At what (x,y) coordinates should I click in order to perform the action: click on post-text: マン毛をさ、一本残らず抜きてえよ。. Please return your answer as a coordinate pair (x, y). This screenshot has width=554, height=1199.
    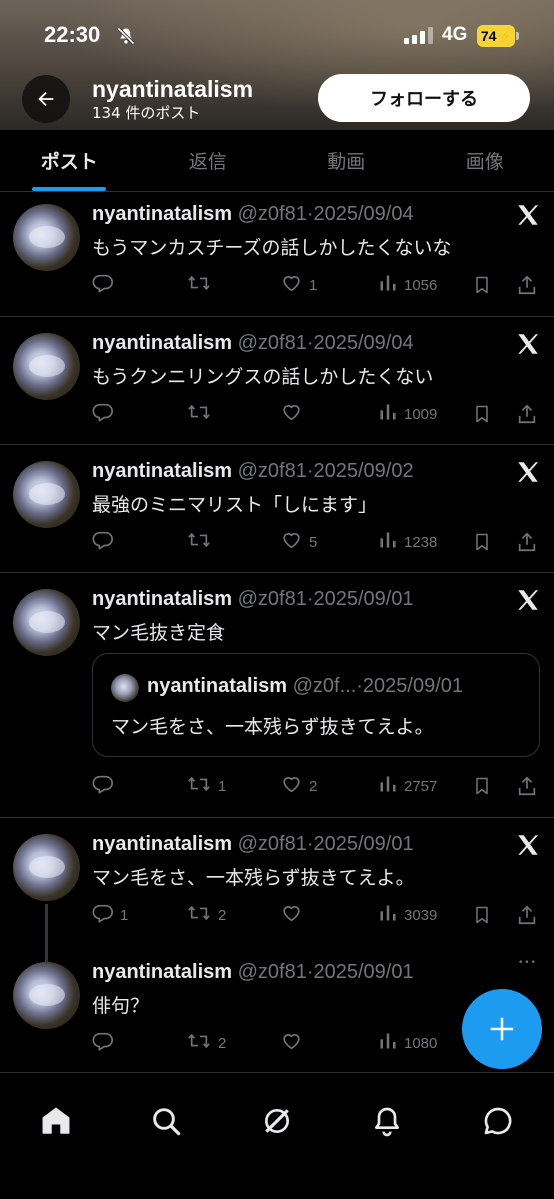
    Looking at the image, I should click on (253, 878).